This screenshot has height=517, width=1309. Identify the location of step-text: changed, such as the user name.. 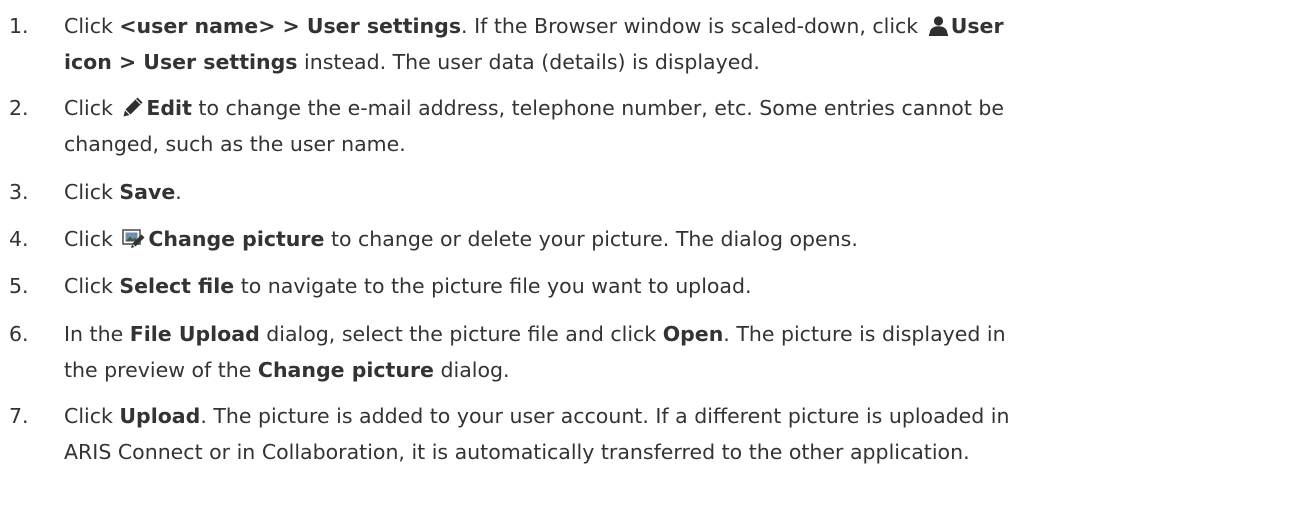
(235, 144).